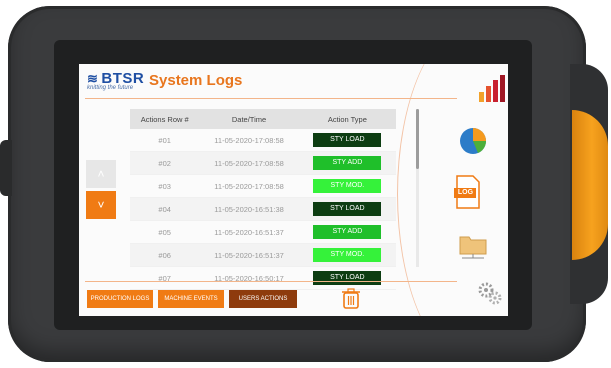 This screenshot has width=611, height=368. What do you see at coordinates (165, 119) in the screenshot?
I see `column-header-row: Actions Row #` at bounding box center [165, 119].